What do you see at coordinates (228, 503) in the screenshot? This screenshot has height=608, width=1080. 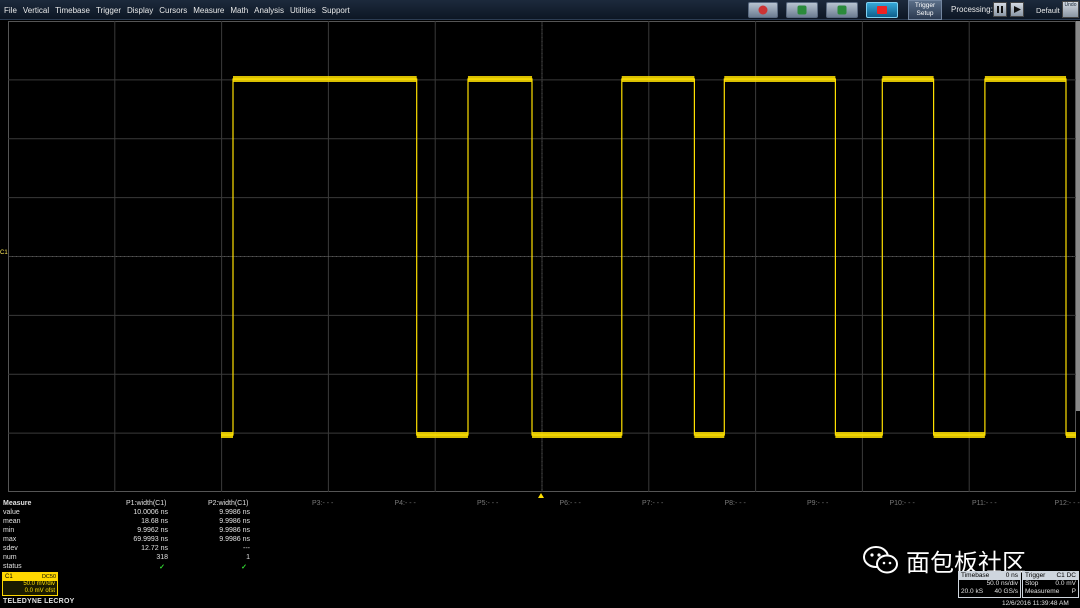 I see `param-2-header: P2:width(C1)` at bounding box center [228, 503].